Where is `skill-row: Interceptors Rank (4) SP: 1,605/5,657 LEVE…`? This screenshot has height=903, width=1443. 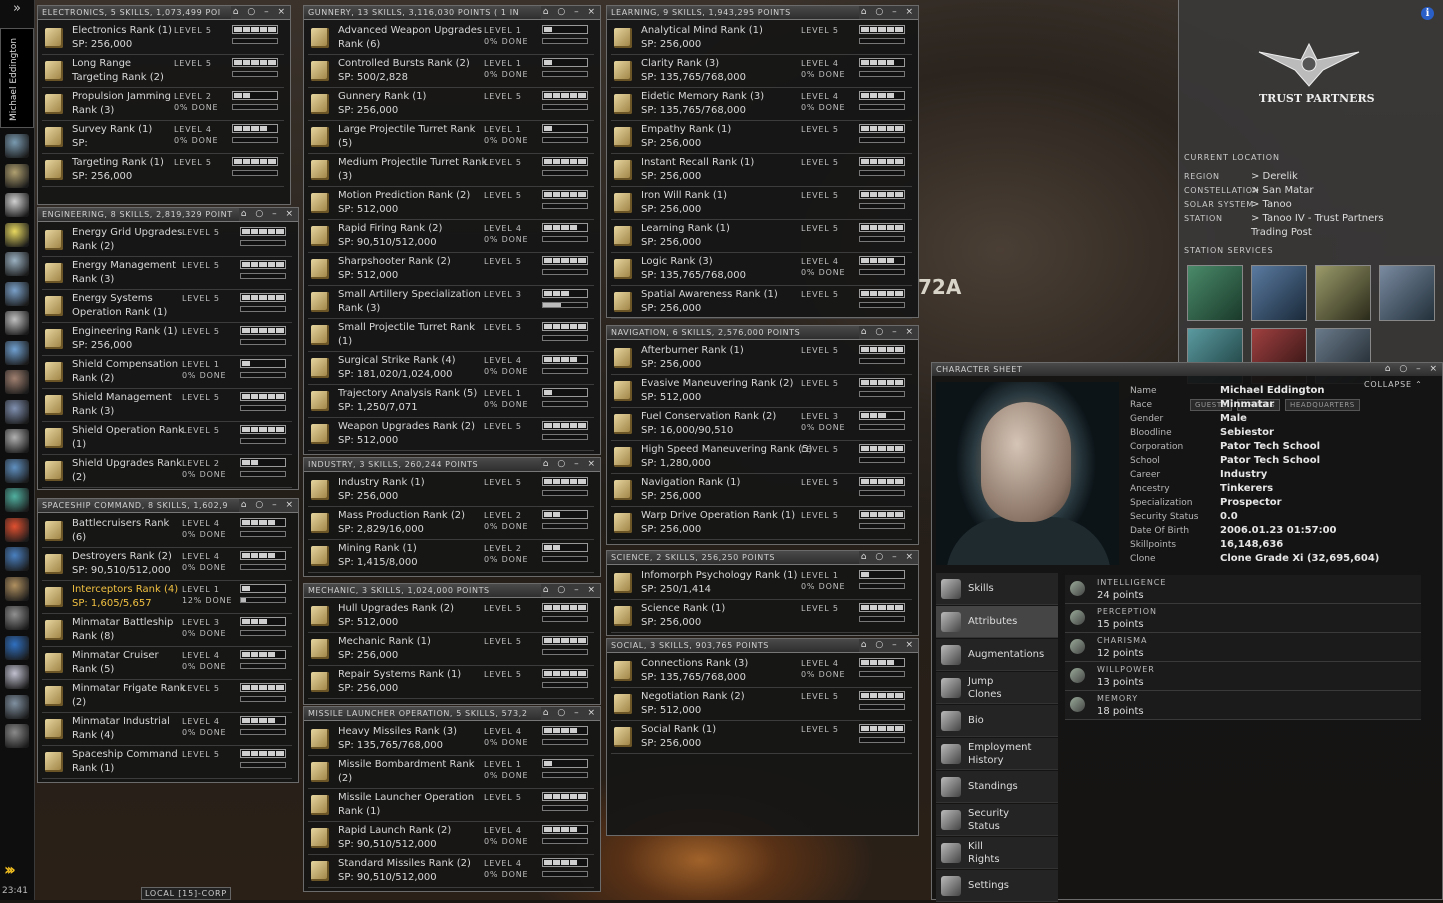
skill-row: Interceptors Rank (4) SP: 1,605/5,657 LEVE… is located at coordinates (167, 597).